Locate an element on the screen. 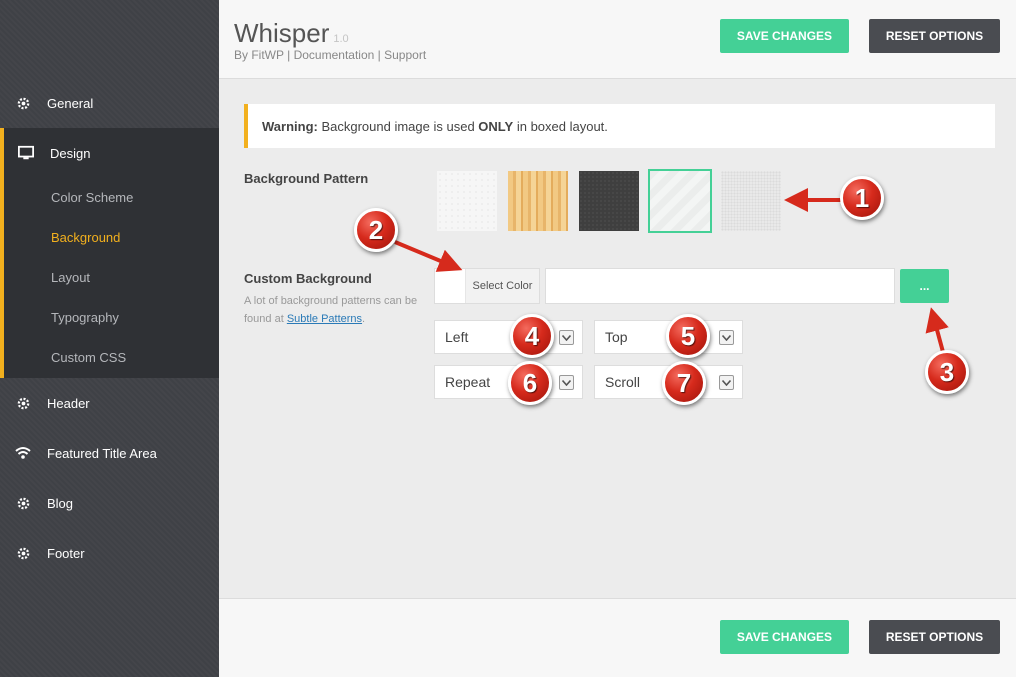 The height and width of the screenshot is (677, 1016). select-value: Scroll is located at coordinates (623, 382).